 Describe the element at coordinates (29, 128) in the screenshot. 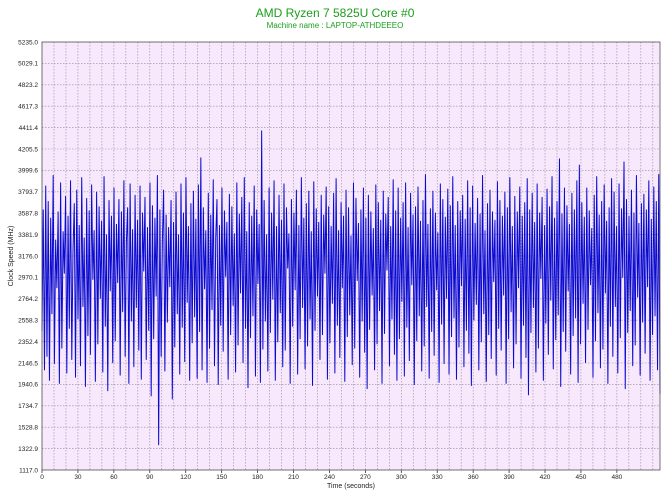

I see `y-tick-label: 4411.4` at that location.